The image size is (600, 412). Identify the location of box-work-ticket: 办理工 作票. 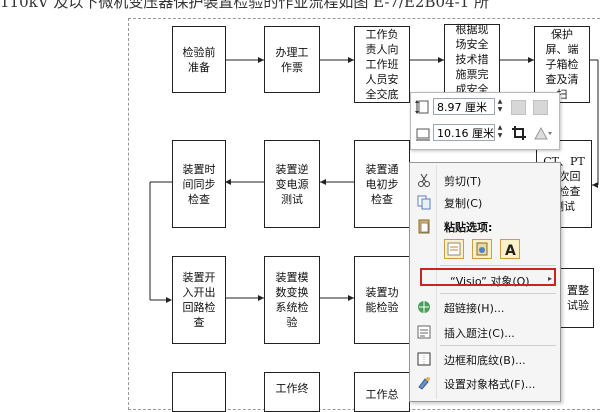
(292, 59).